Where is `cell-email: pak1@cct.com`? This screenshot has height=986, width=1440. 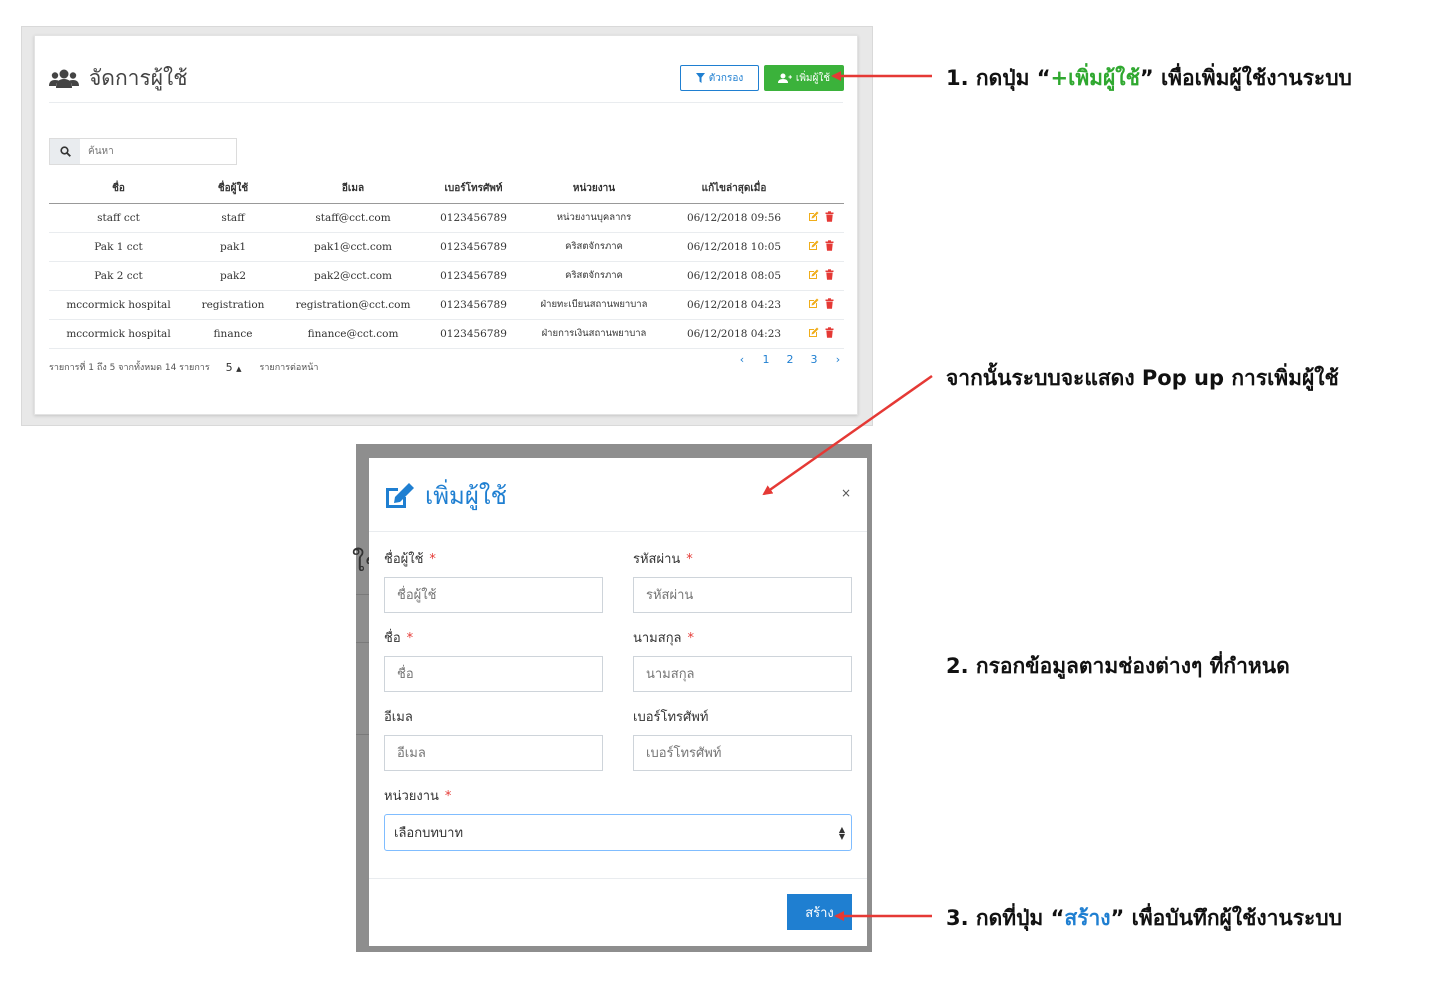
cell-email: pak1@cct.com is located at coordinates (353, 247).